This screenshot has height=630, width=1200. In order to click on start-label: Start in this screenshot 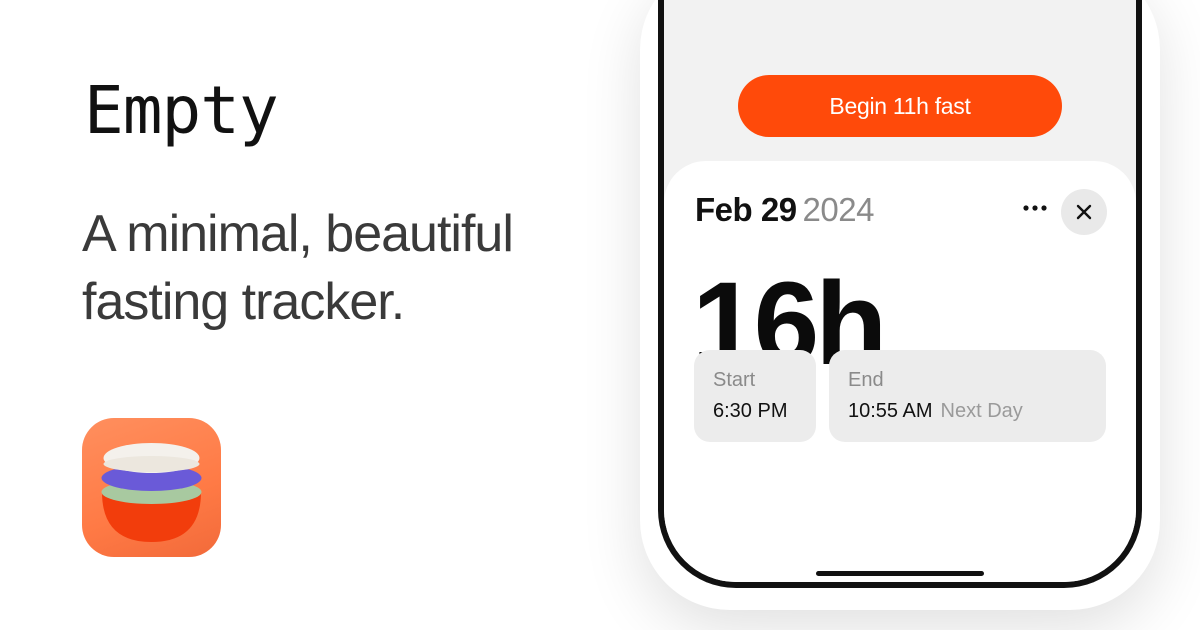, I will do `click(734, 380)`.